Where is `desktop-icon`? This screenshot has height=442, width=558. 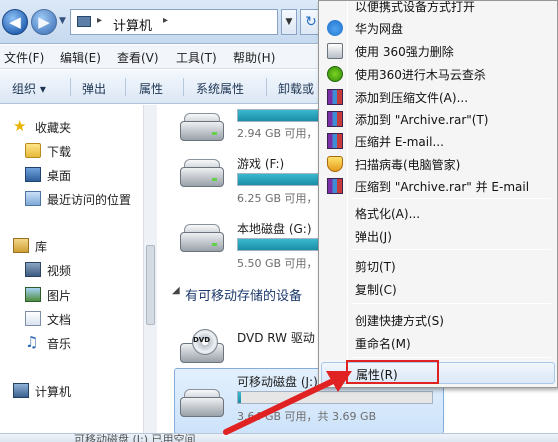 desktop-icon is located at coordinates (33, 174).